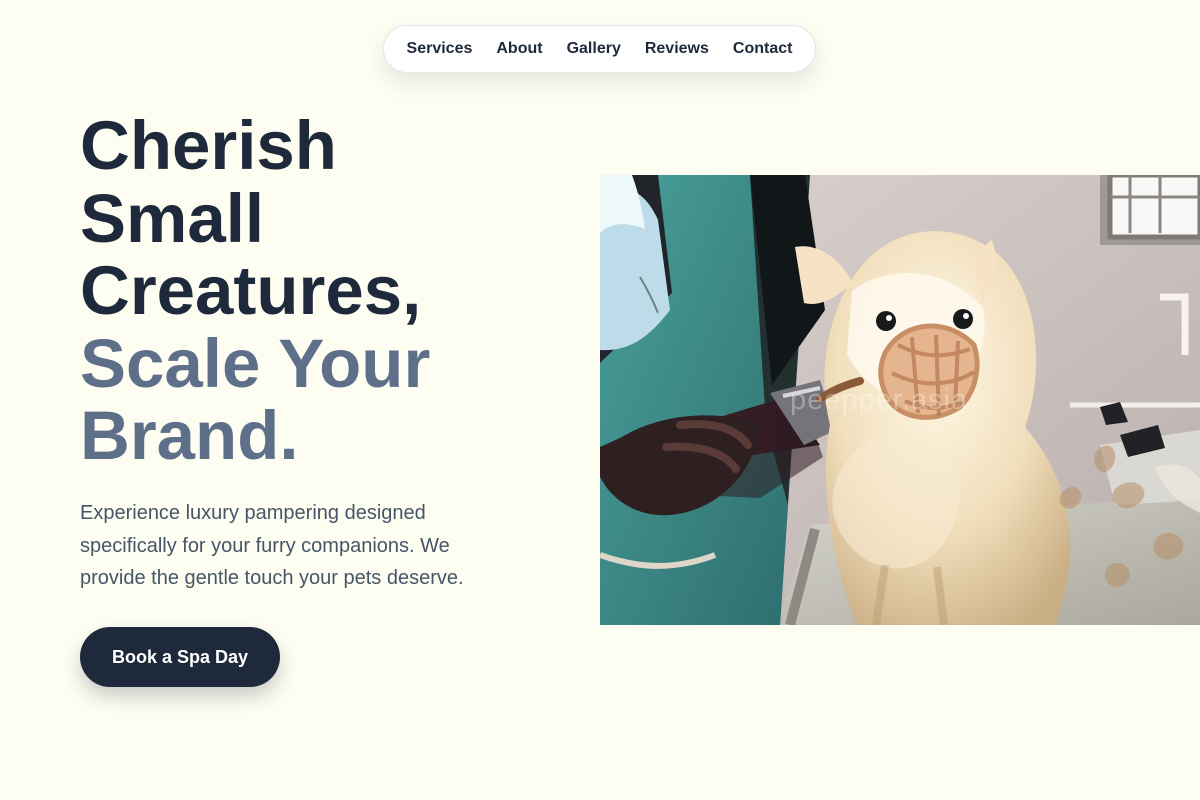  Describe the element at coordinates (255, 363) in the screenshot. I see `headline-line-scale-your: Scale Your` at that location.